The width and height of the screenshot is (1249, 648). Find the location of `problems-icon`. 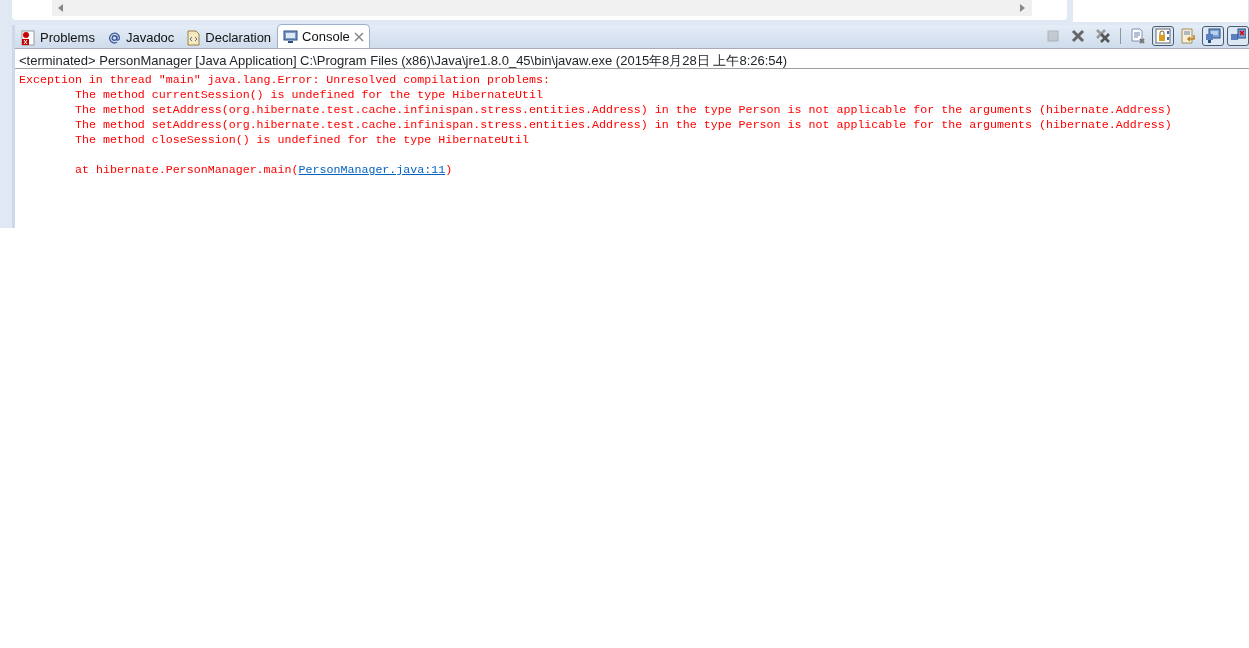

problems-icon is located at coordinates (28, 37).